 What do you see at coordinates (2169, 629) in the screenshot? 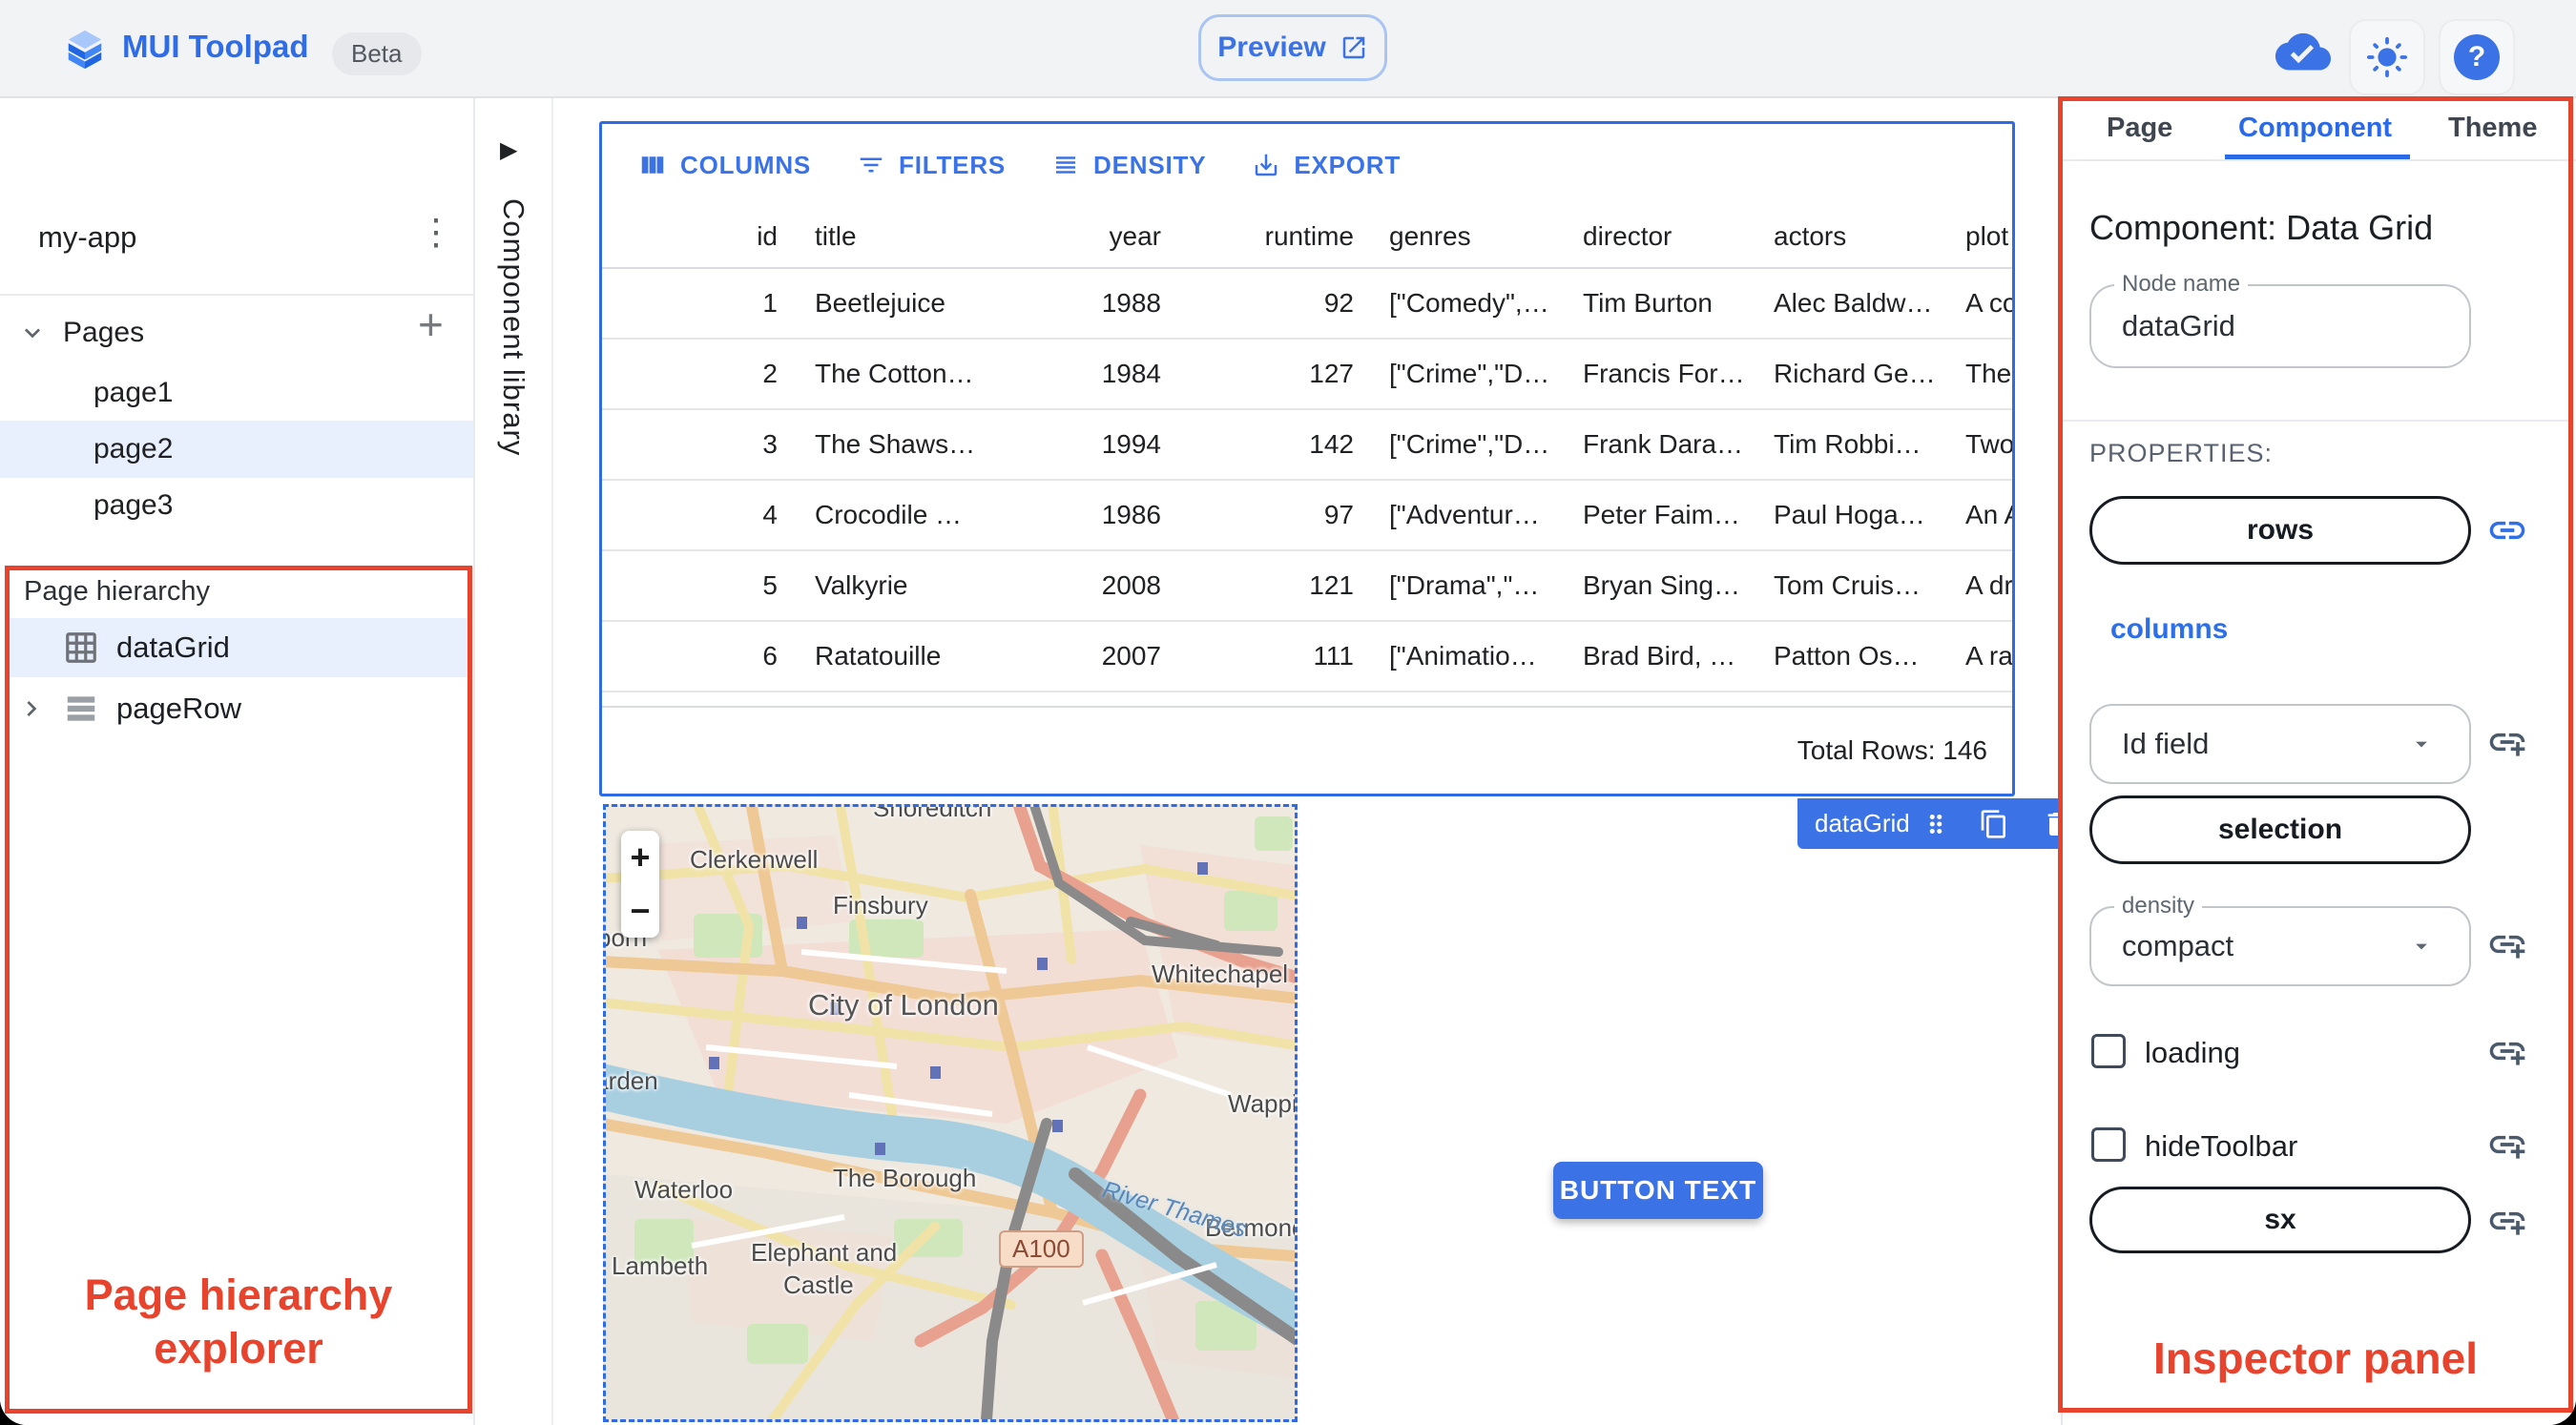
I see `columns-property-link: columns` at bounding box center [2169, 629].